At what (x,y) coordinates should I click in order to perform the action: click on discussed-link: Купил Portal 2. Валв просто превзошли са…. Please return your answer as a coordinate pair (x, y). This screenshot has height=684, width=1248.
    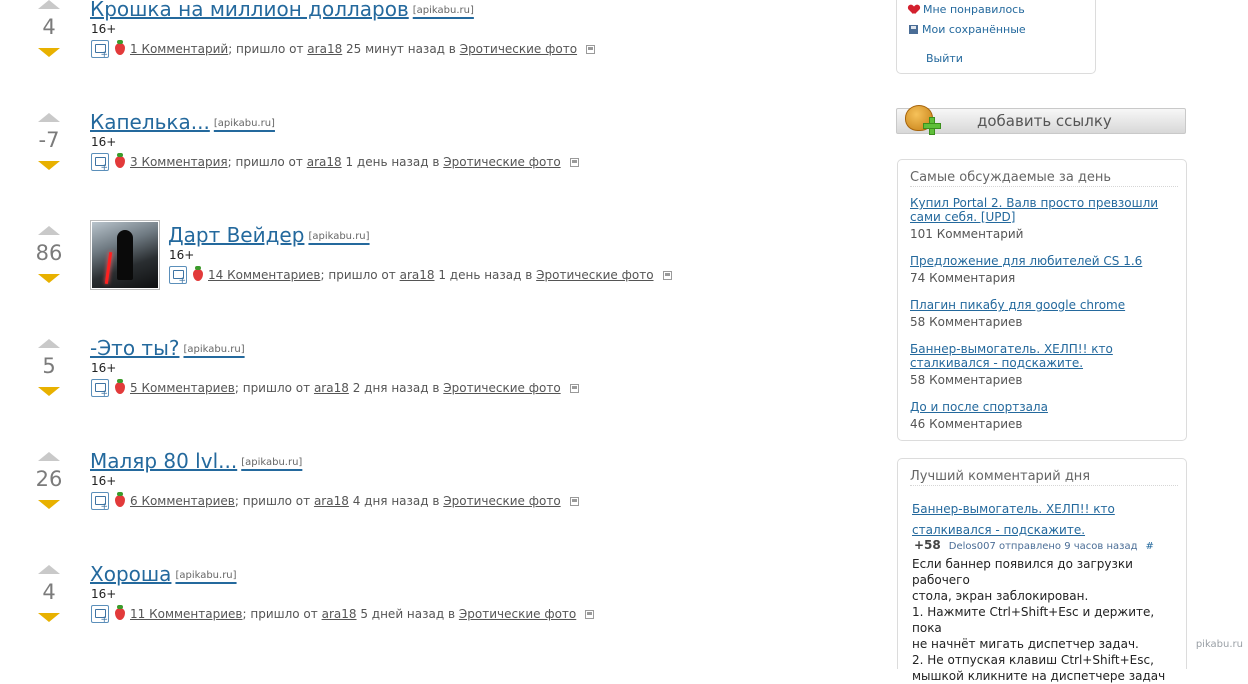
    Looking at the image, I should click on (1034, 210).